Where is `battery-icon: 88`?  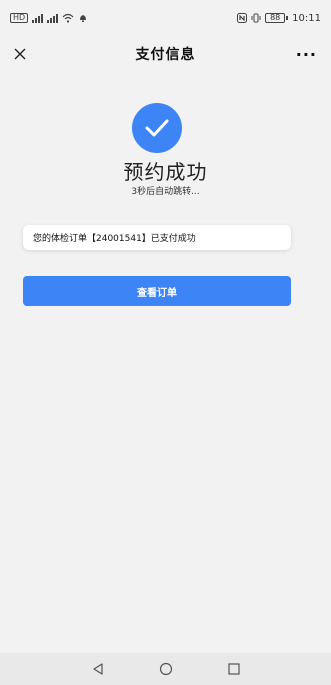
battery-icon: 88 is located at coordinates (277, 18).